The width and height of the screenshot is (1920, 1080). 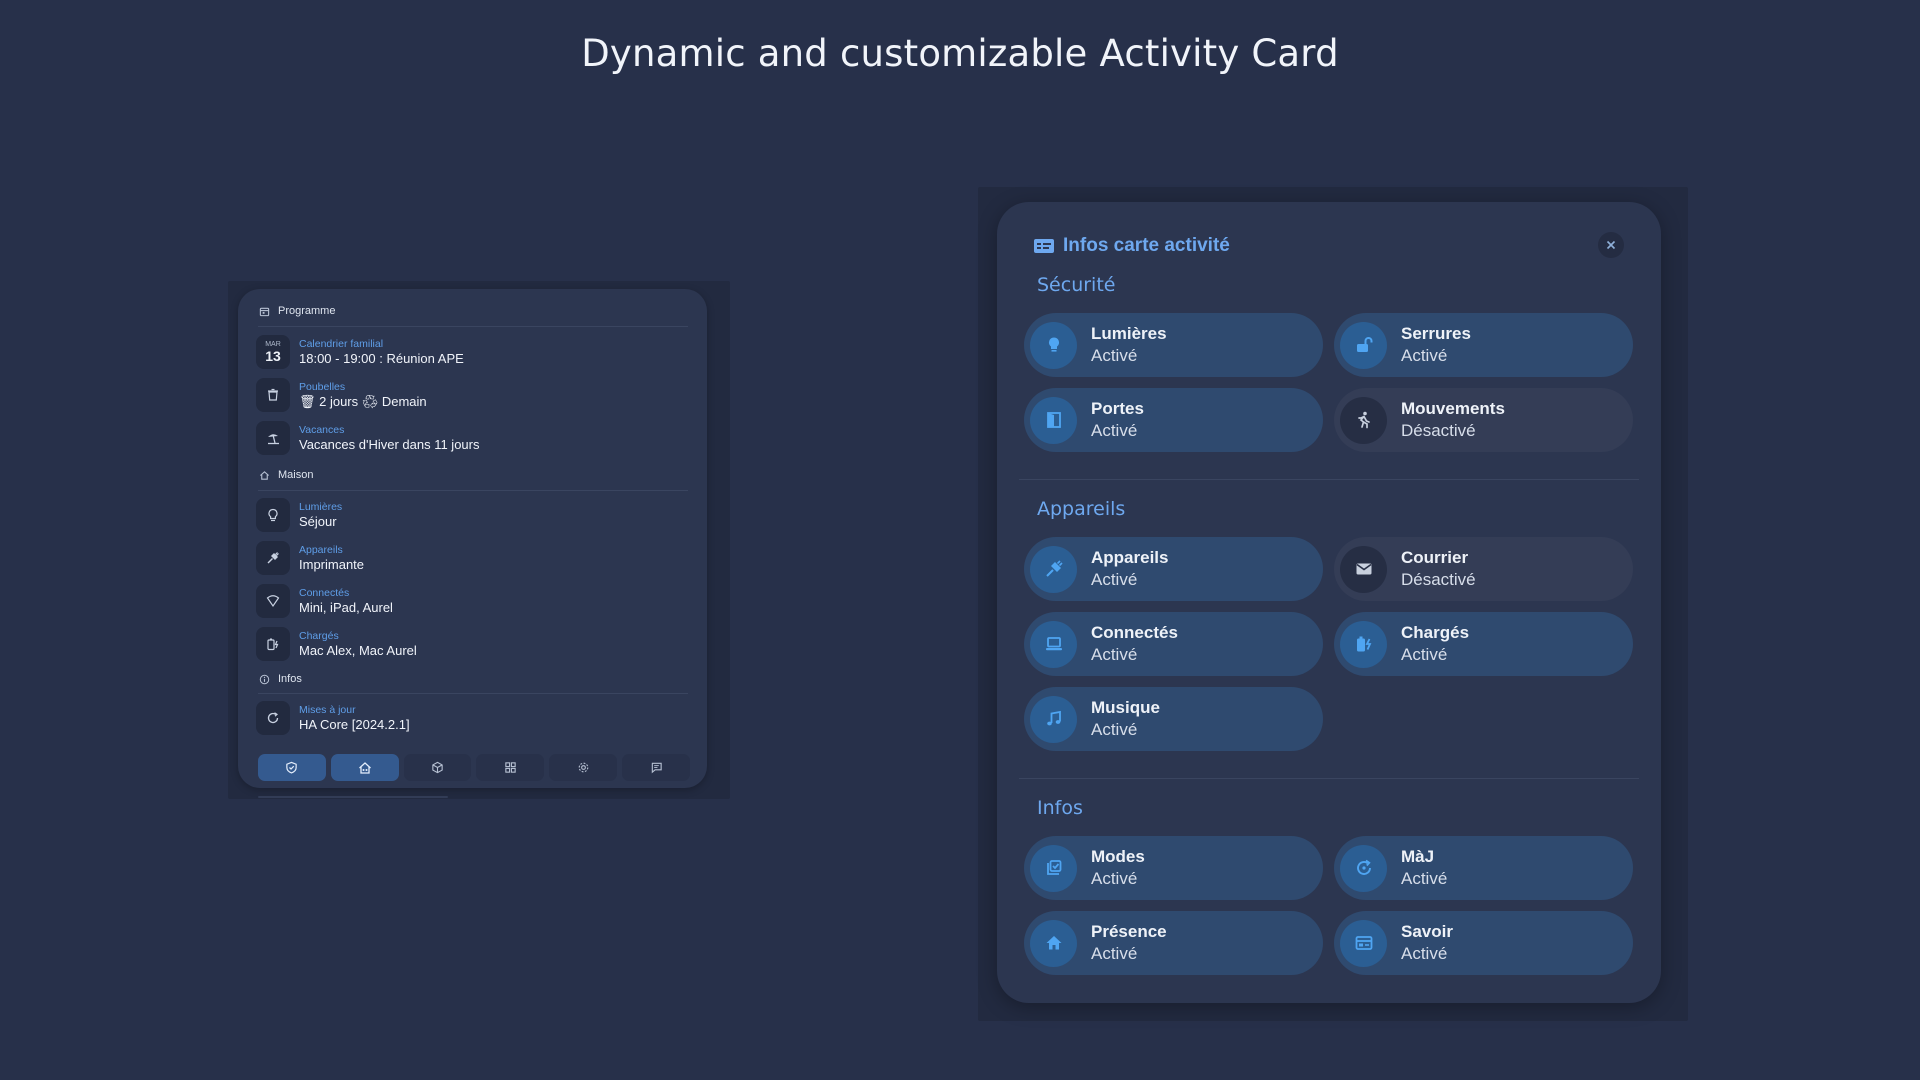 I want to click on chip-lumieres: Lumières Activé, so click(x=1173, y=345).